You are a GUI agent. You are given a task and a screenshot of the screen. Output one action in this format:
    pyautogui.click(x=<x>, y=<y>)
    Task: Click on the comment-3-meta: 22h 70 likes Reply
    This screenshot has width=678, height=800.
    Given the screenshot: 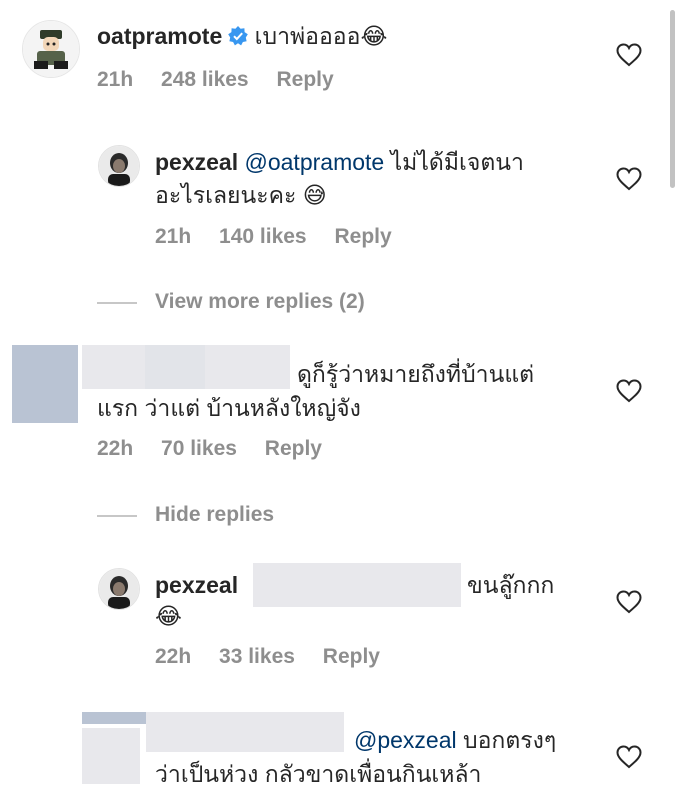 What is the action you would take?
    pyautogui.click(x=209, y=449)
    